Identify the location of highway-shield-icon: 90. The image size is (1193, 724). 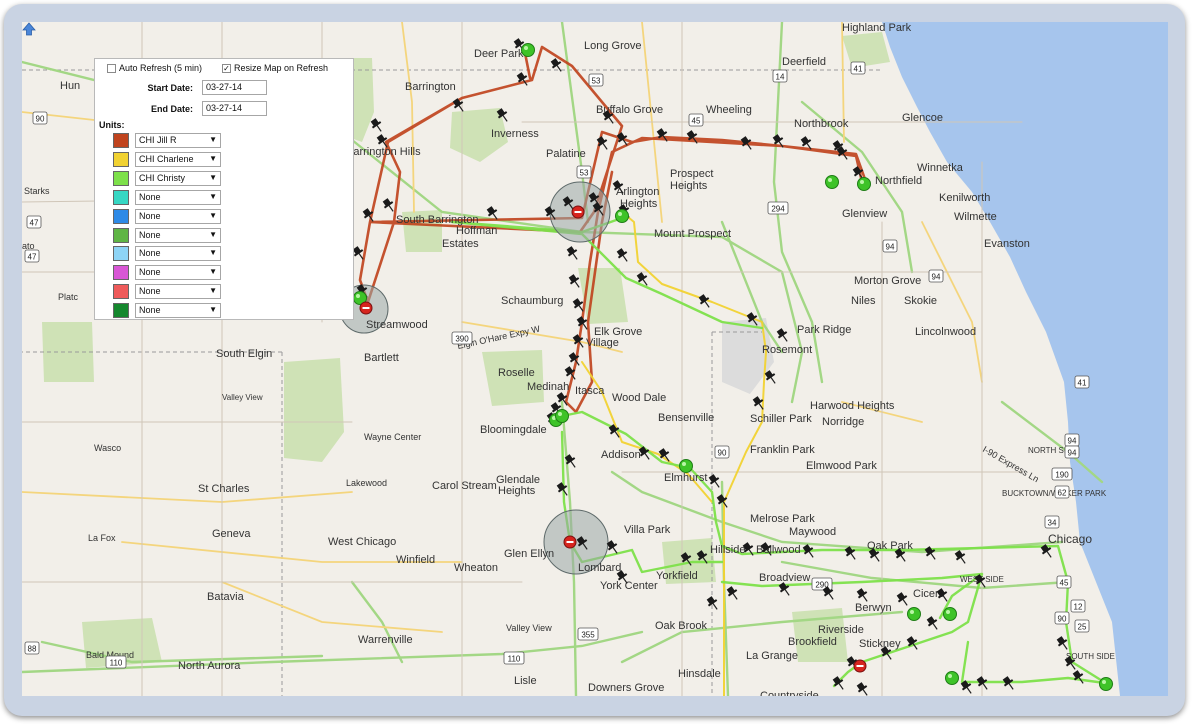
(1062, 618).